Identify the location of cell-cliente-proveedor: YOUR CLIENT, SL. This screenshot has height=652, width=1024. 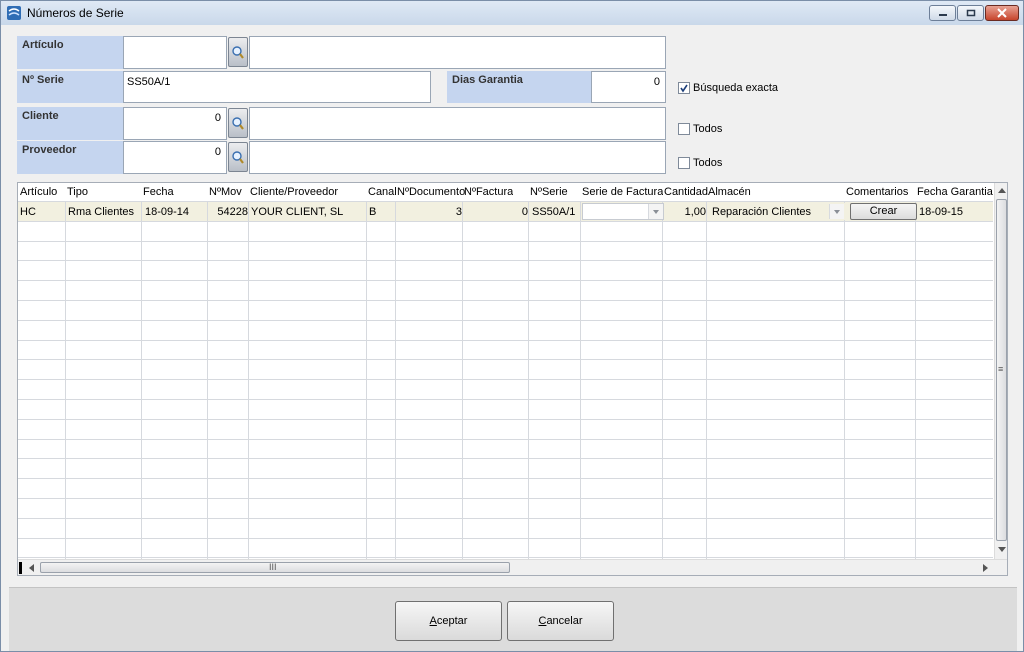
(297, 212).